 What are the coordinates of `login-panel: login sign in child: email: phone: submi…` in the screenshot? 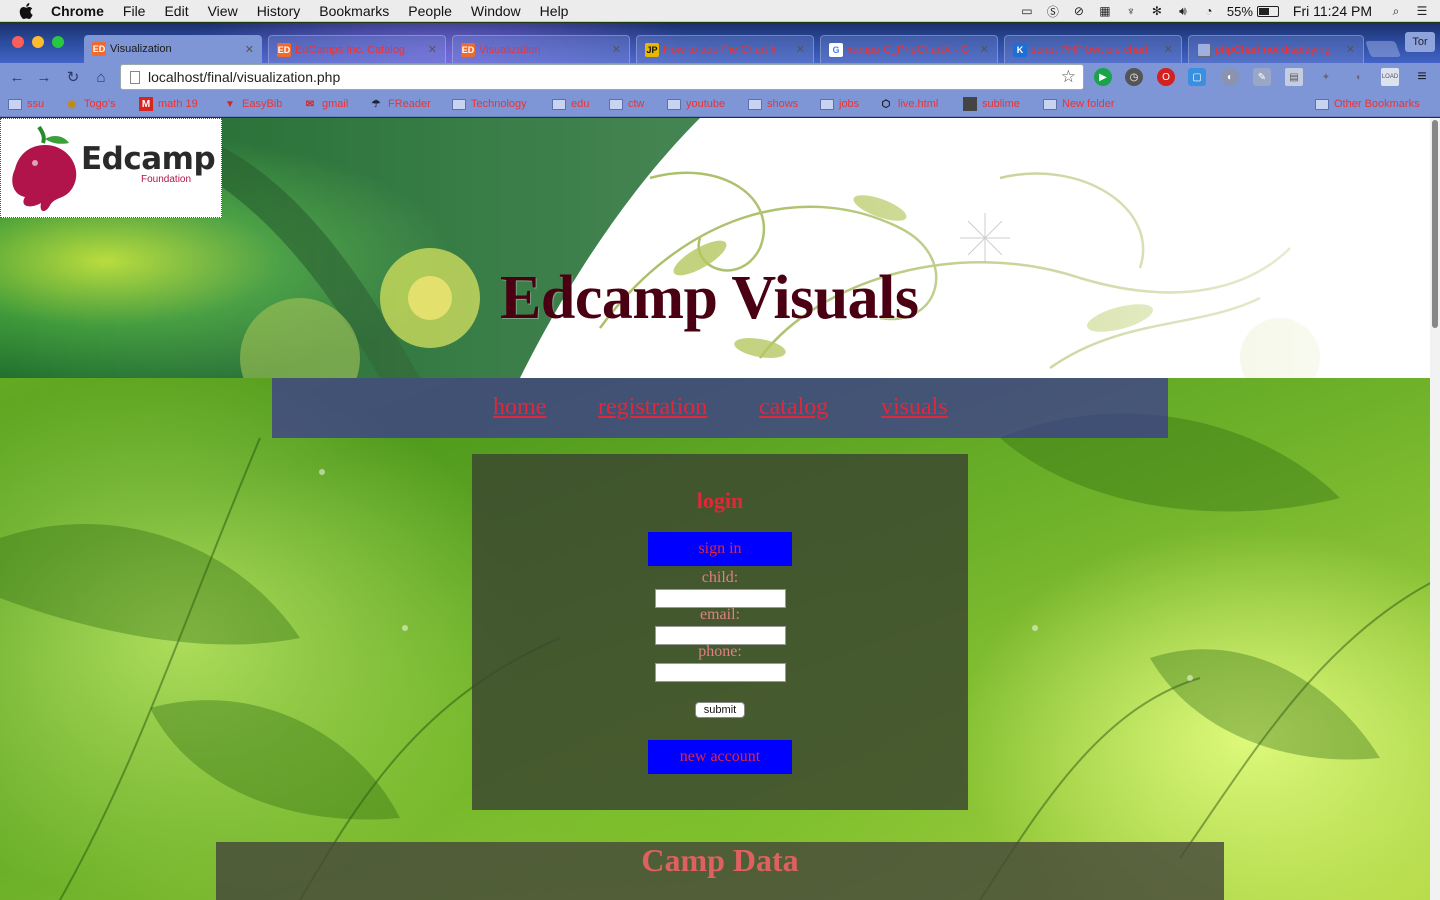 It's located at (720, 632).